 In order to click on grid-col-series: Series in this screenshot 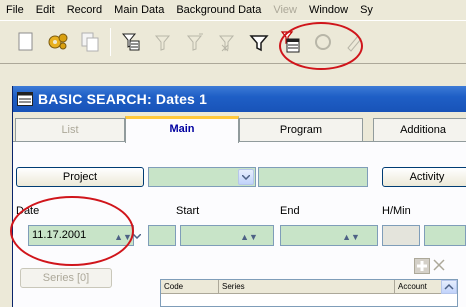, I will do `click(307, 287)`.